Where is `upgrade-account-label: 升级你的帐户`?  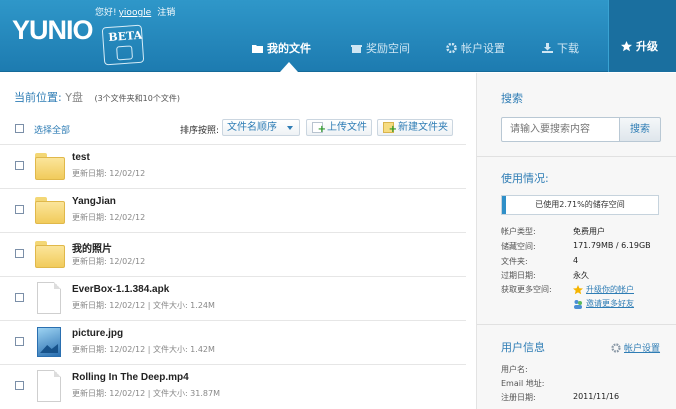 upgrade-account-label: 升级你的帐户 is located at coordinates (610, 289).